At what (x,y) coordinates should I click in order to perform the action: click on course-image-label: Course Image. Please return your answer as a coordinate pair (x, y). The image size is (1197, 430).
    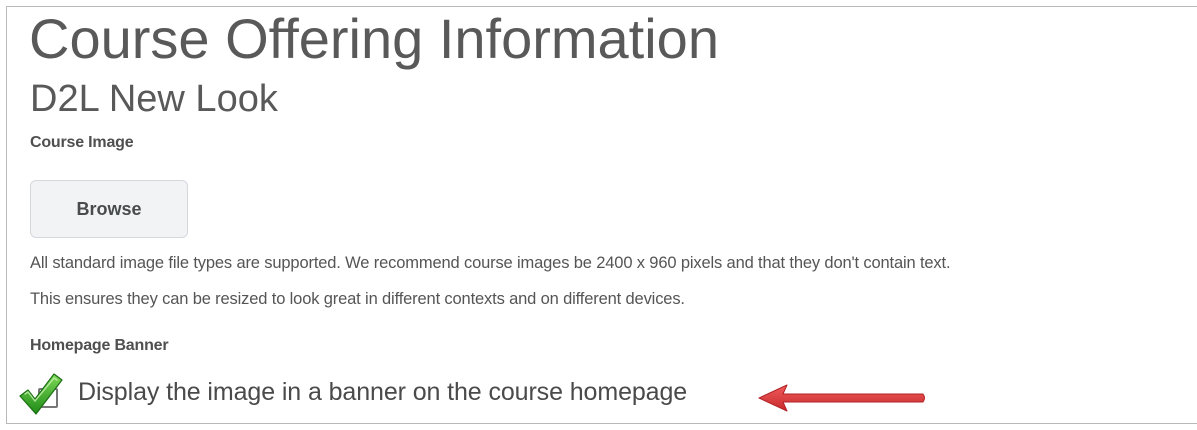
    Looking at the image, I should click on (82, 142).